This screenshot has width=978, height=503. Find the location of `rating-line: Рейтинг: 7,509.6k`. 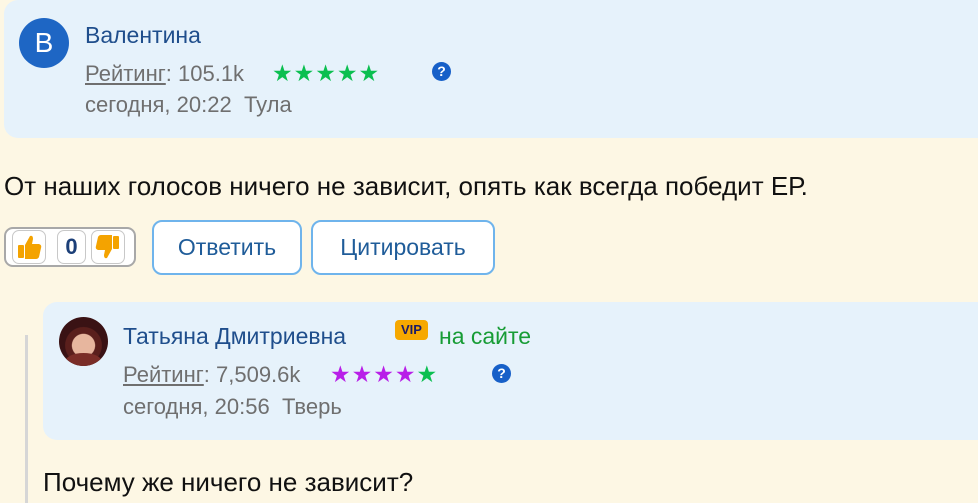

rating-line: Рейтинг: 7,509.6k is located at coordinates (211, 375).